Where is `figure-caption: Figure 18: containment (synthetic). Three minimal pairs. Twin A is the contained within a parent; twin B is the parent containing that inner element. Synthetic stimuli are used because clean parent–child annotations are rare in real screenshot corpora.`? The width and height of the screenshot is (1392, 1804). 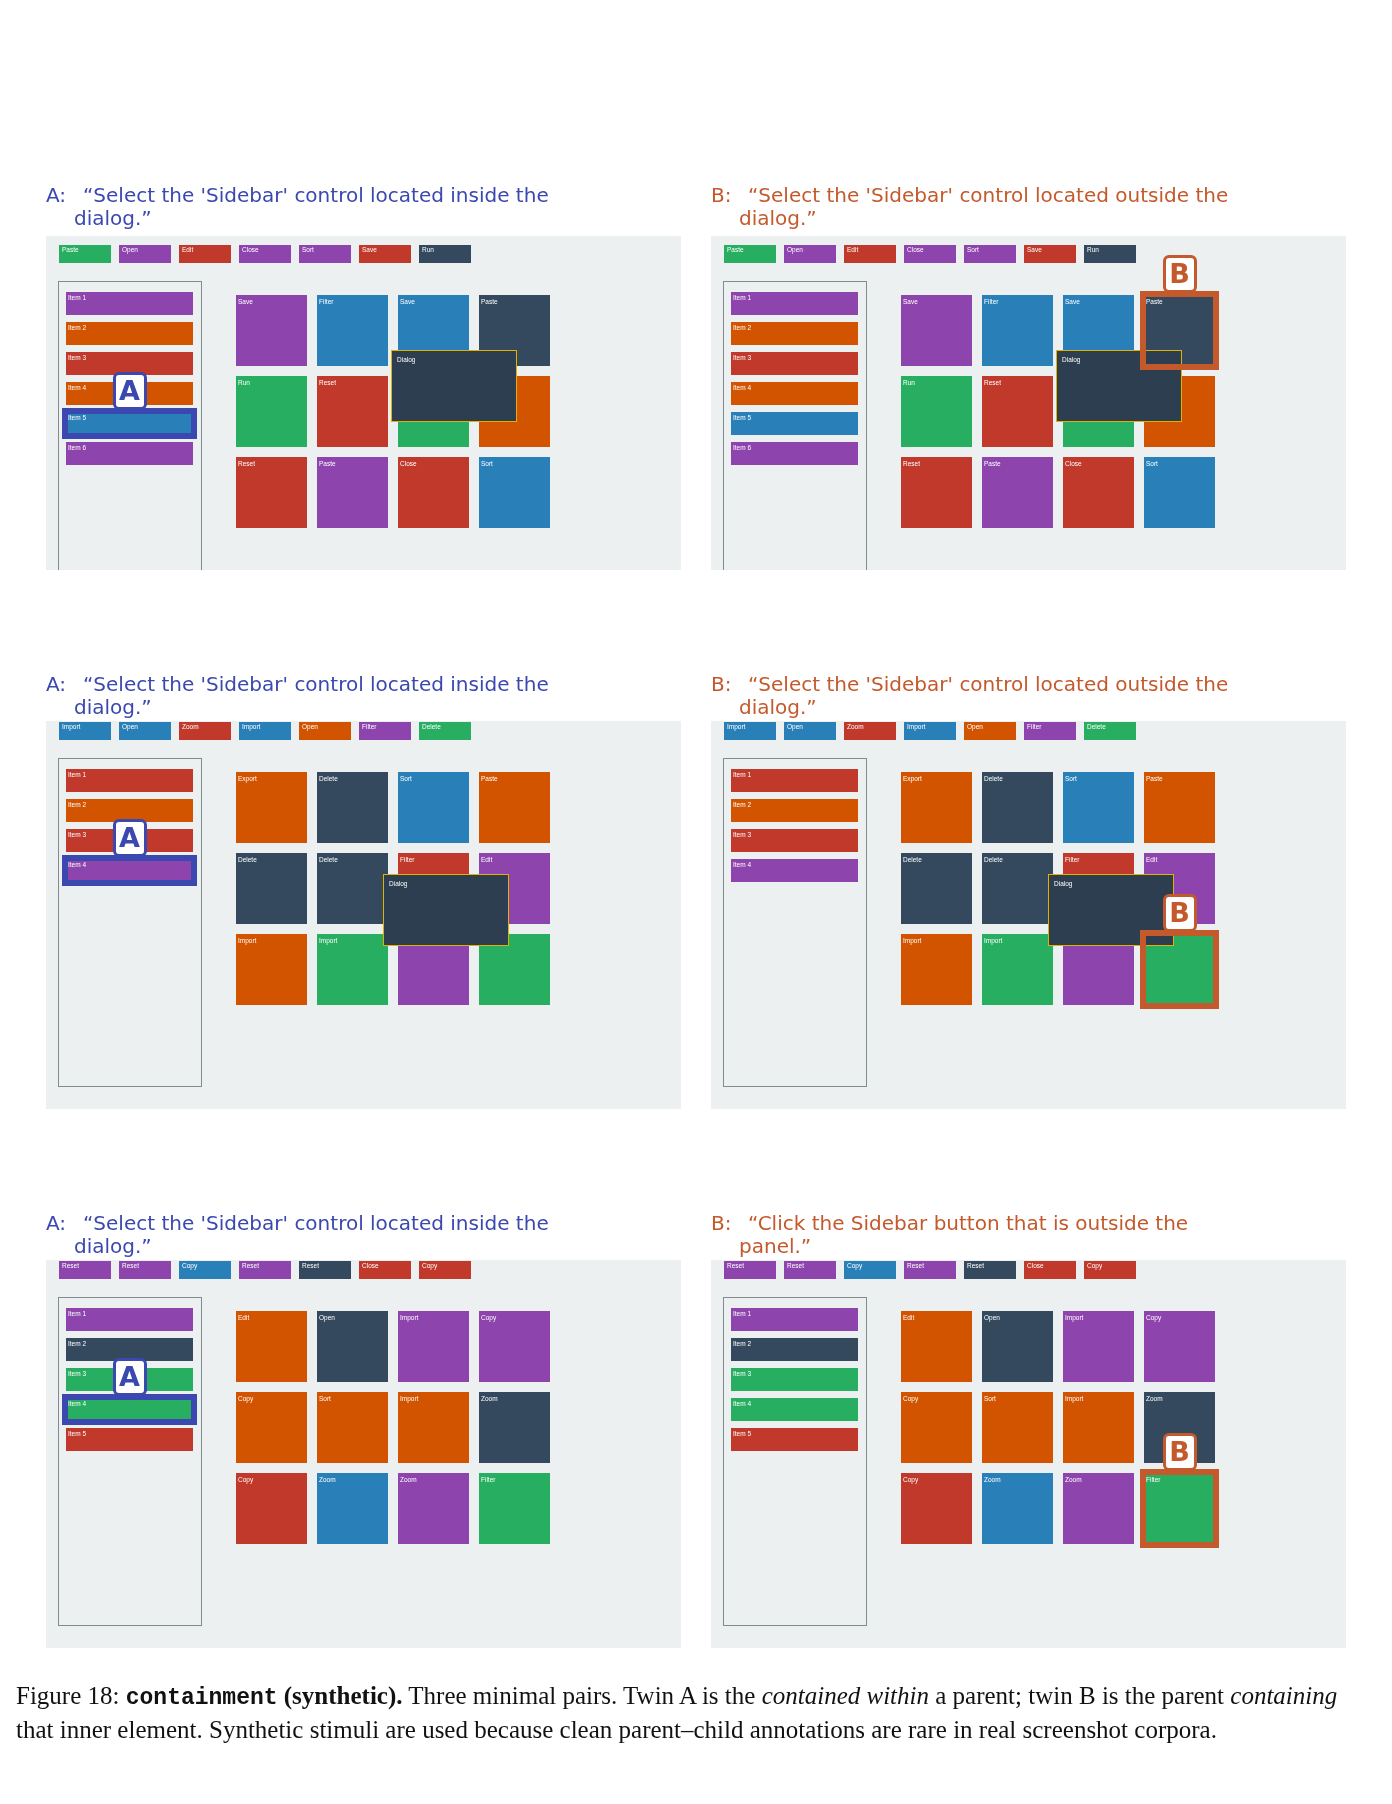
figure-caption: Figure 18: containment (synthetic). Three minimal pairs. Twin A is the contained within a parent; twin B is the parent containing that inner element. Synthetic stimuli are used because clean parent–child annotations are rare in real screenshot corpora. is located at coordinates (677, 1713).